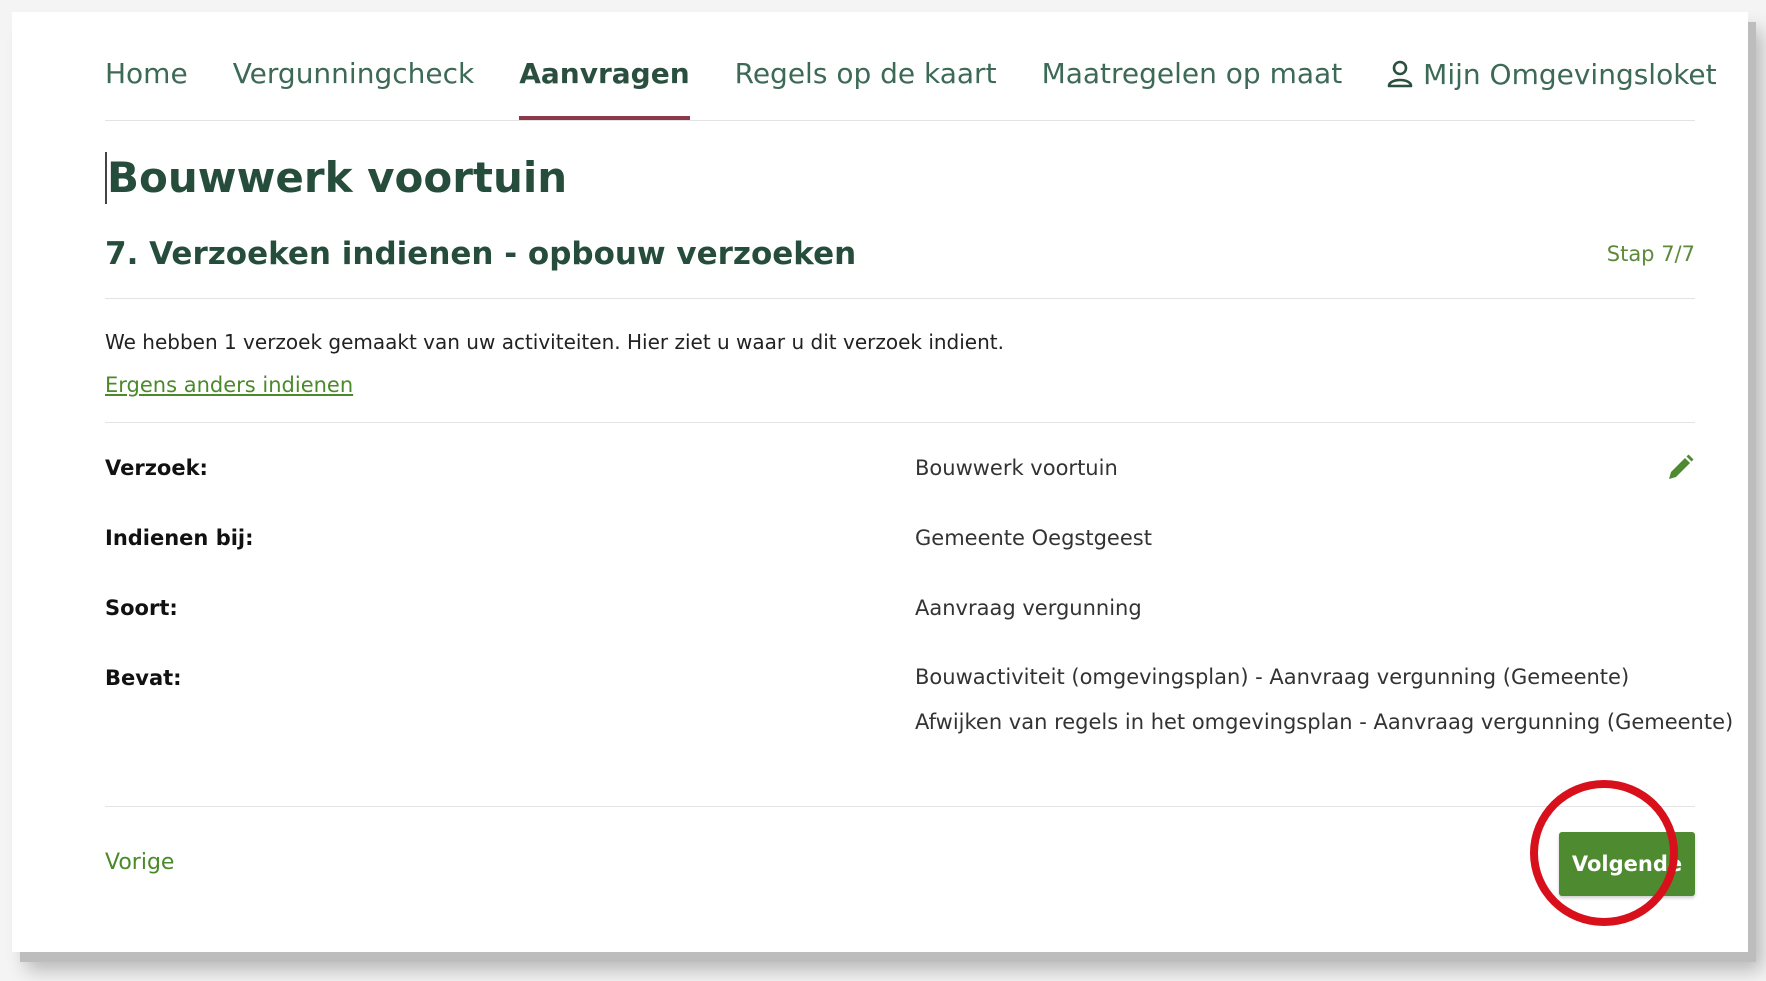 This screenshot has height=981, width=1766. What do you see at coordinates (605, 87) in the screenshot?
I see `nav-item-aanvragen: Aanvragen` at bounding box center [605, 87].